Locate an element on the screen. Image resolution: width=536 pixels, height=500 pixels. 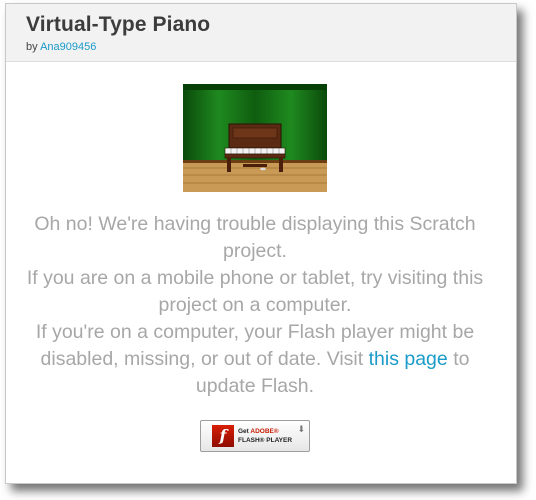
project-header: Virtual-Type Piano by Ana909456 is located at coordinates (261, 33).